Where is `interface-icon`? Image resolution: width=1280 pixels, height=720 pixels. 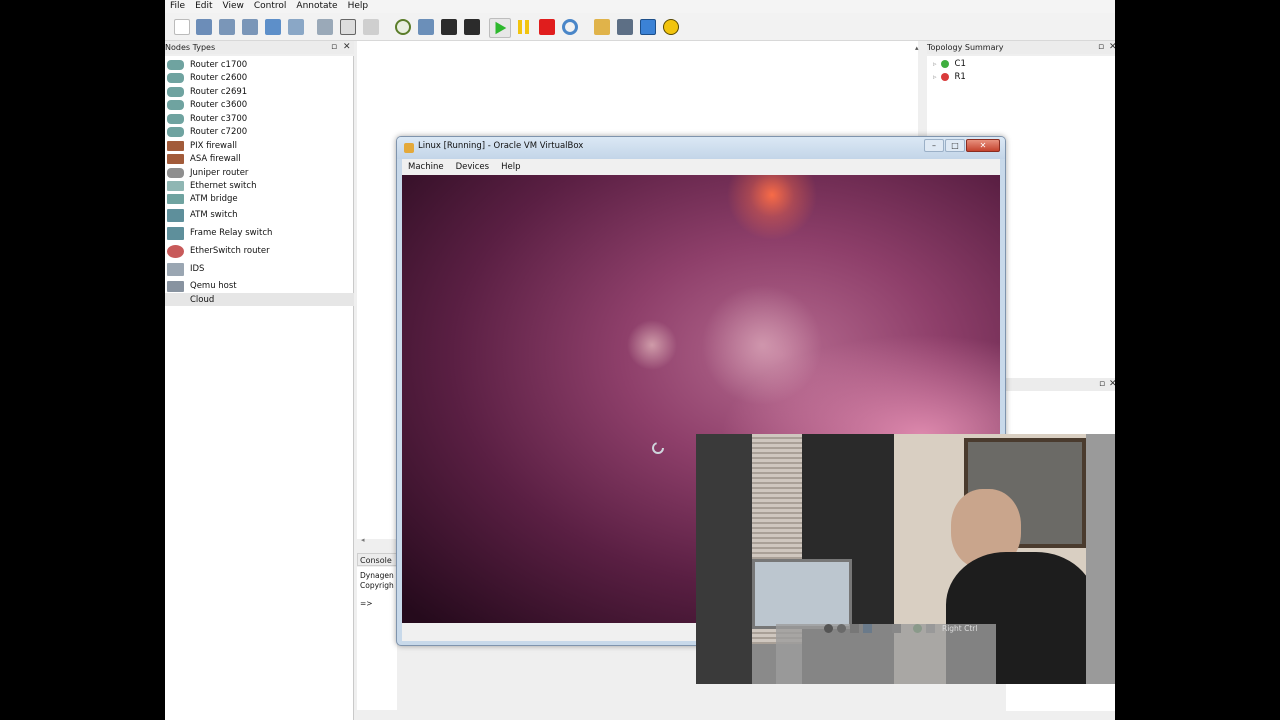
interface-icon is located at coordinates (348, 27).